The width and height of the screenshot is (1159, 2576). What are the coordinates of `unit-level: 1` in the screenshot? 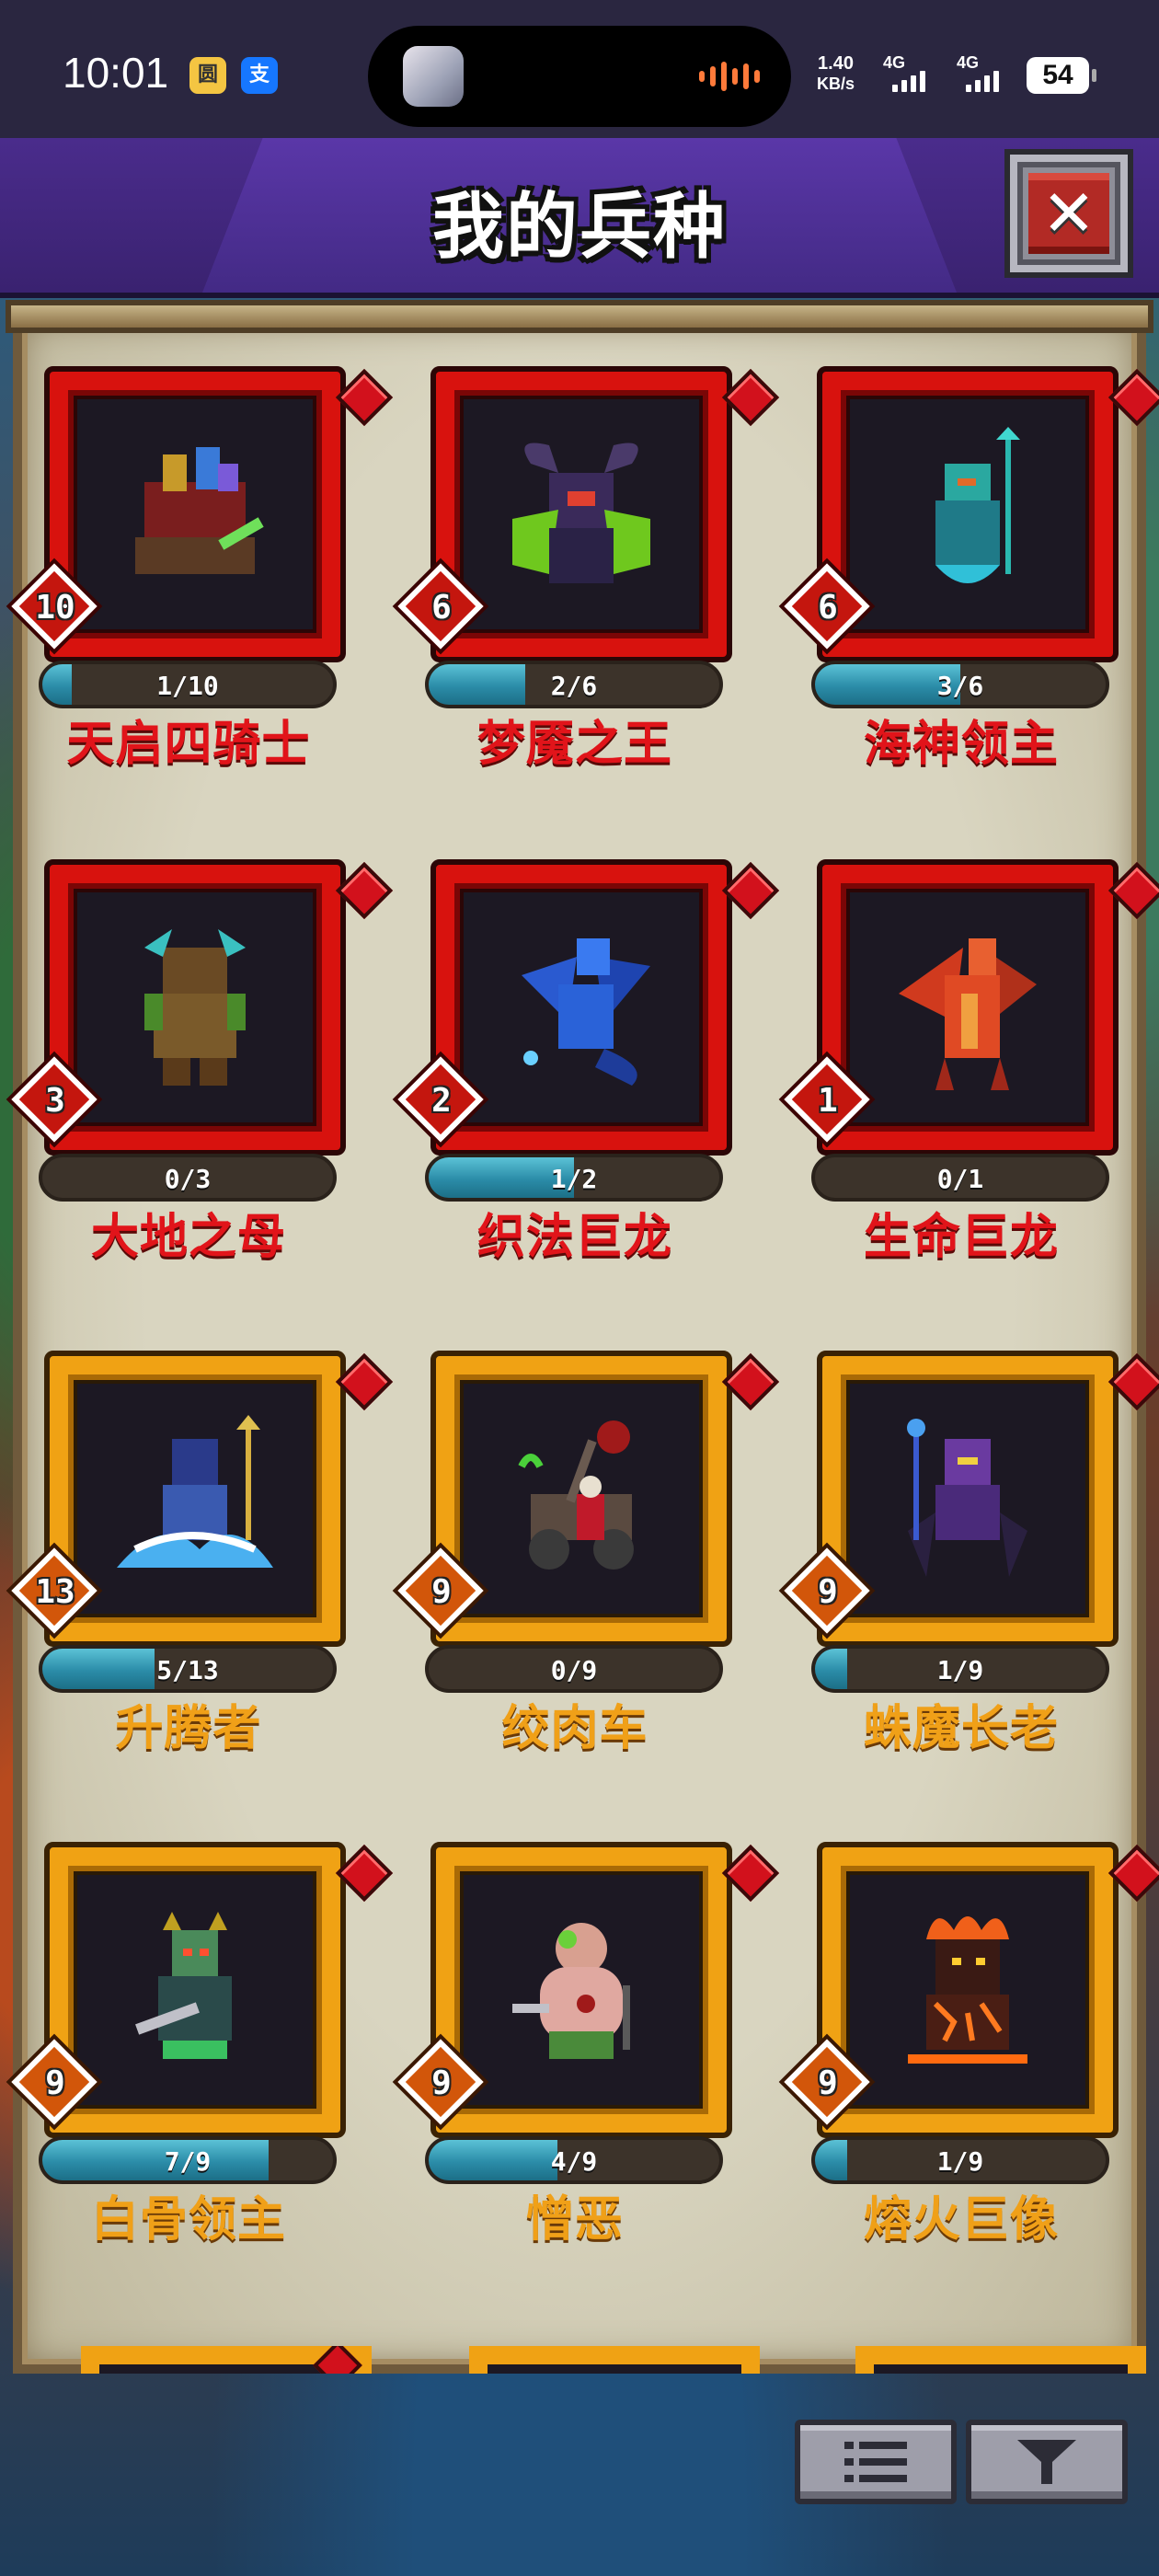 It's located at (828, 1101).